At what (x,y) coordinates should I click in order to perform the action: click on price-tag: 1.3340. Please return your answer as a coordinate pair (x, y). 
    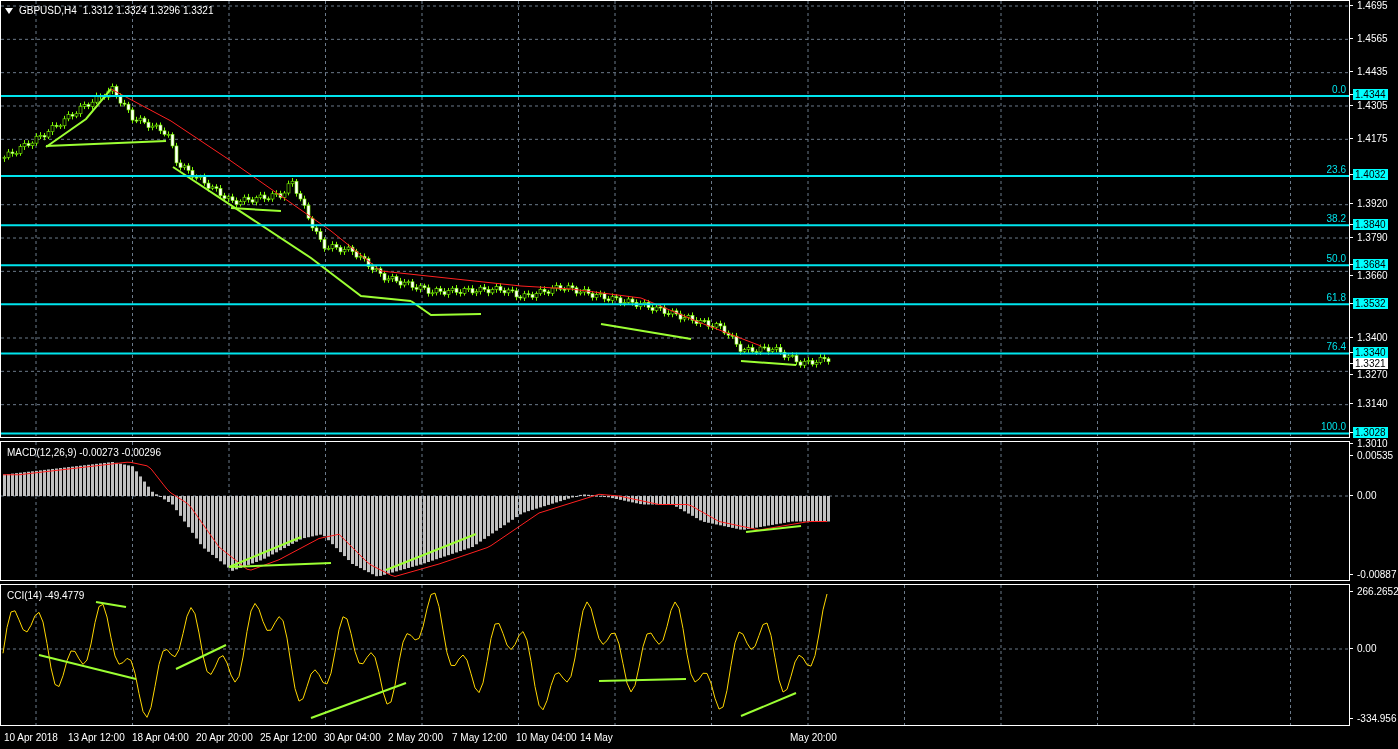
    Looking at the image, I should click on (1370, 352).